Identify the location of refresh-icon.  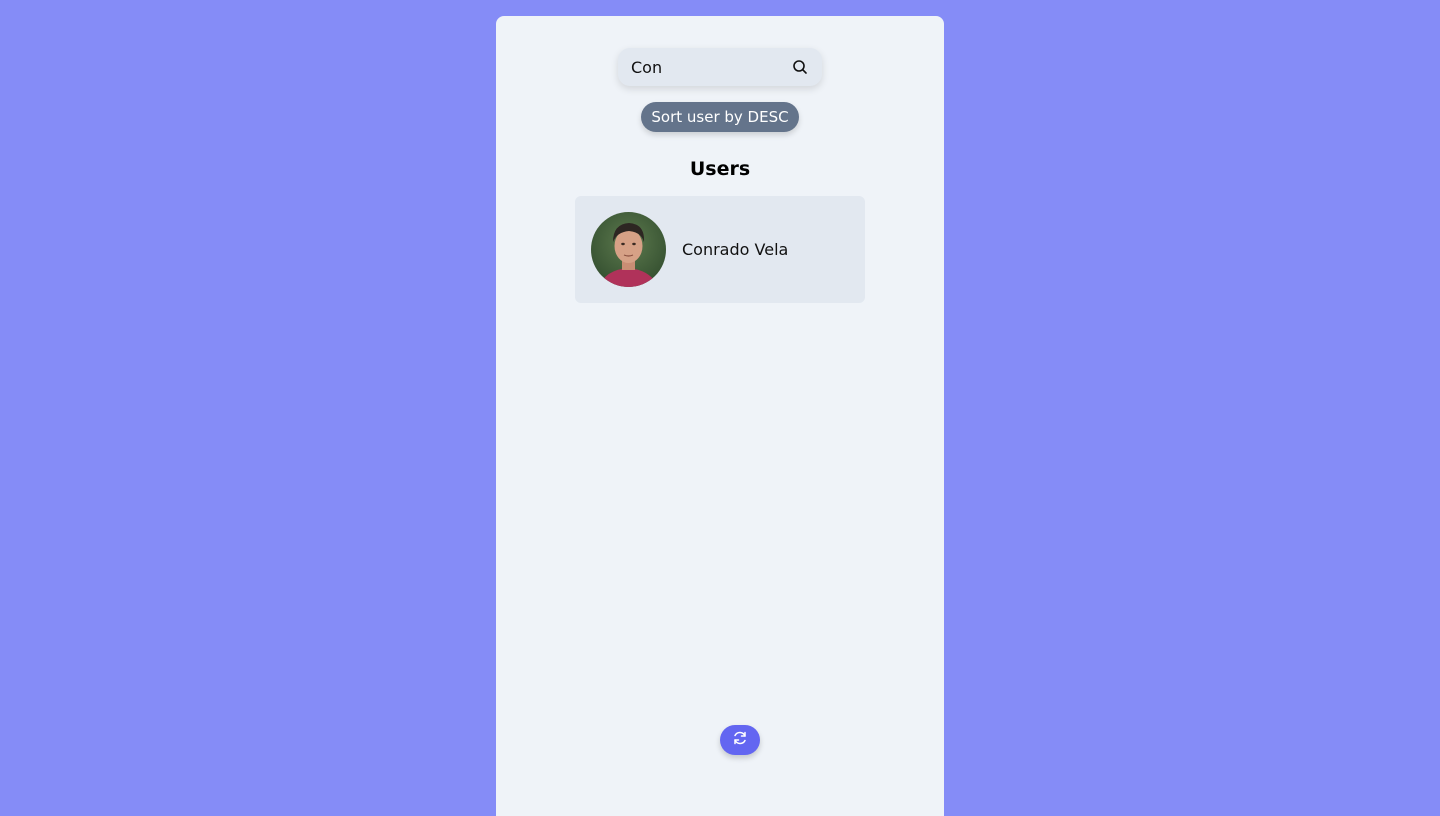
(740, 740).